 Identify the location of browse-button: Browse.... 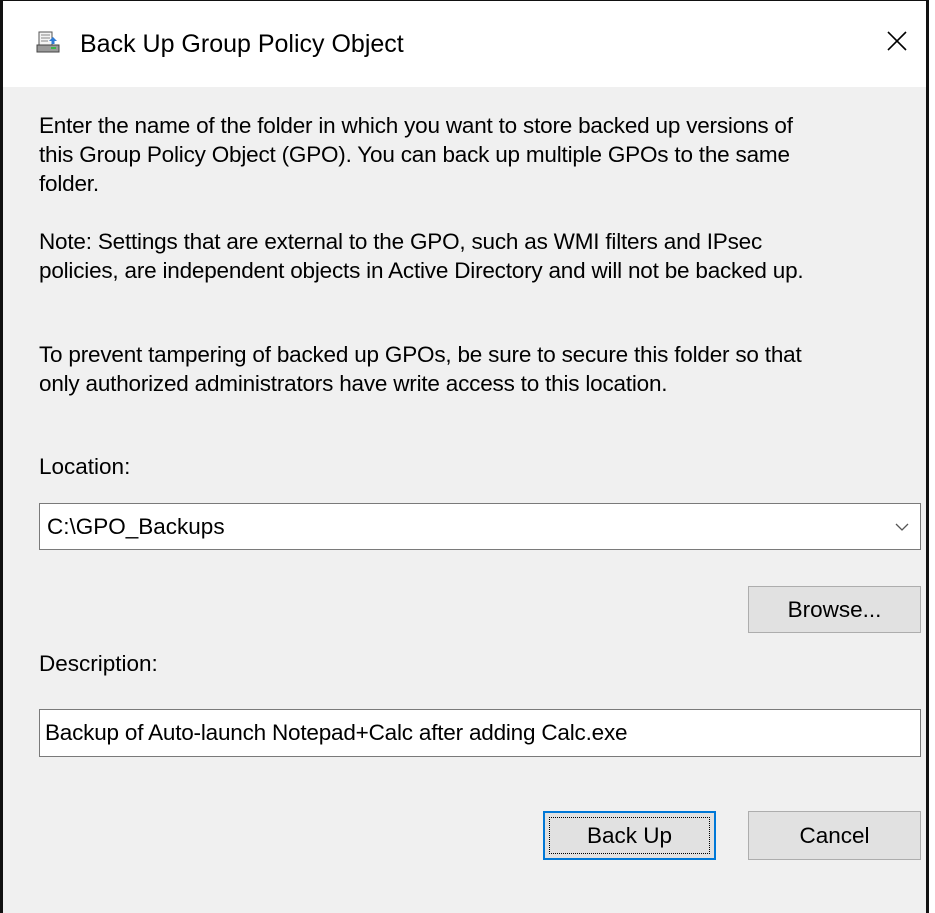
(834, 609).